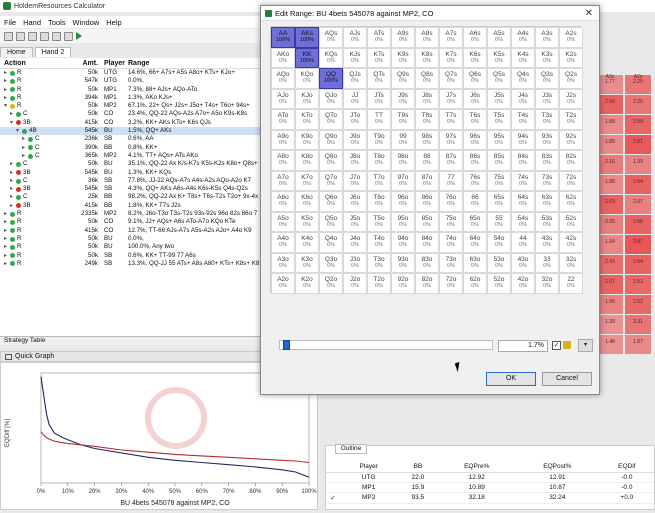  Describe the element at coordinates (451, 283) in the screenshot. I see `hand-cell: 72o 0%` at that location.